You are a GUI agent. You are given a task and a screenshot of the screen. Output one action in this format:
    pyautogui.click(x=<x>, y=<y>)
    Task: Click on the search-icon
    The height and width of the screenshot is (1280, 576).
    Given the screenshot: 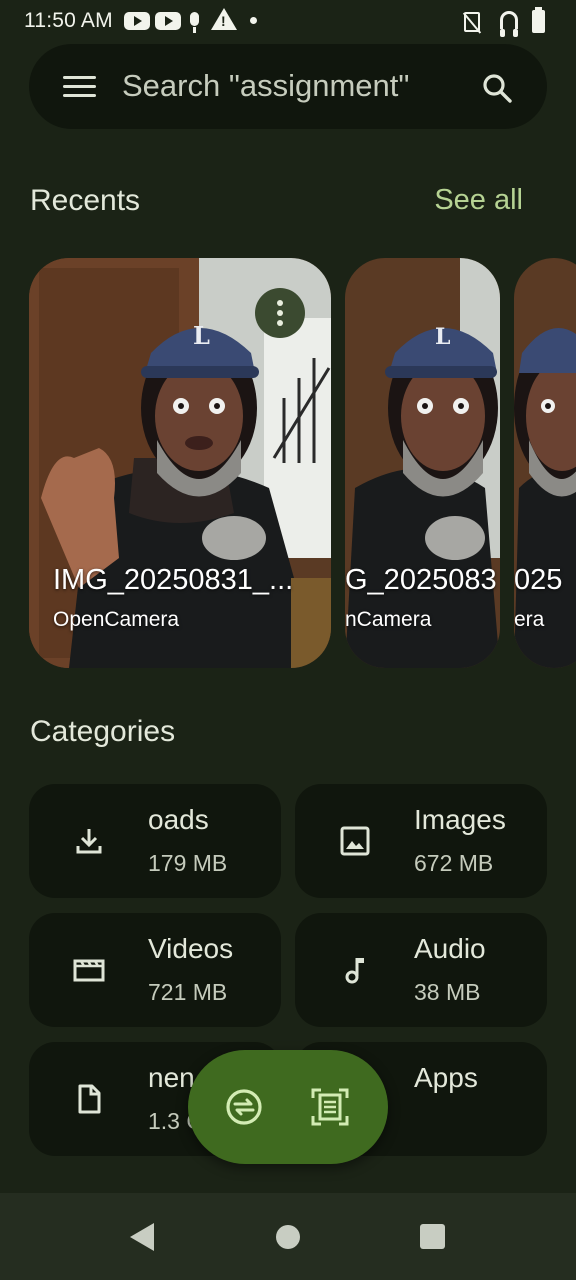 What is the action you would take?
    pyautogui.click(x=497, y=88)
    